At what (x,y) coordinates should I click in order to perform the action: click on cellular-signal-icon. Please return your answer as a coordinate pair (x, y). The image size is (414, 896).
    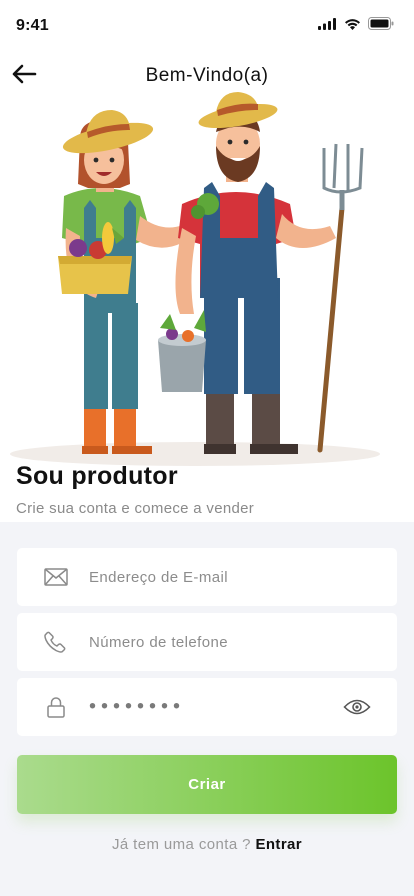
    Looking at the image, I should click on (327, 26).